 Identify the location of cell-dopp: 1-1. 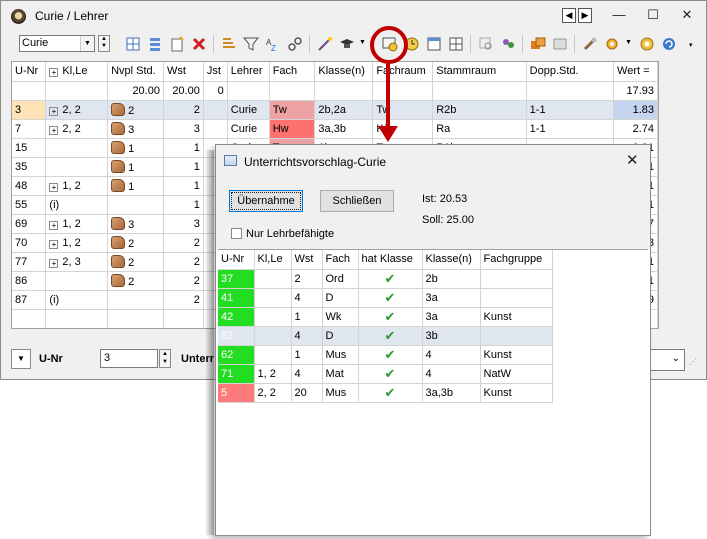
(570, 110).